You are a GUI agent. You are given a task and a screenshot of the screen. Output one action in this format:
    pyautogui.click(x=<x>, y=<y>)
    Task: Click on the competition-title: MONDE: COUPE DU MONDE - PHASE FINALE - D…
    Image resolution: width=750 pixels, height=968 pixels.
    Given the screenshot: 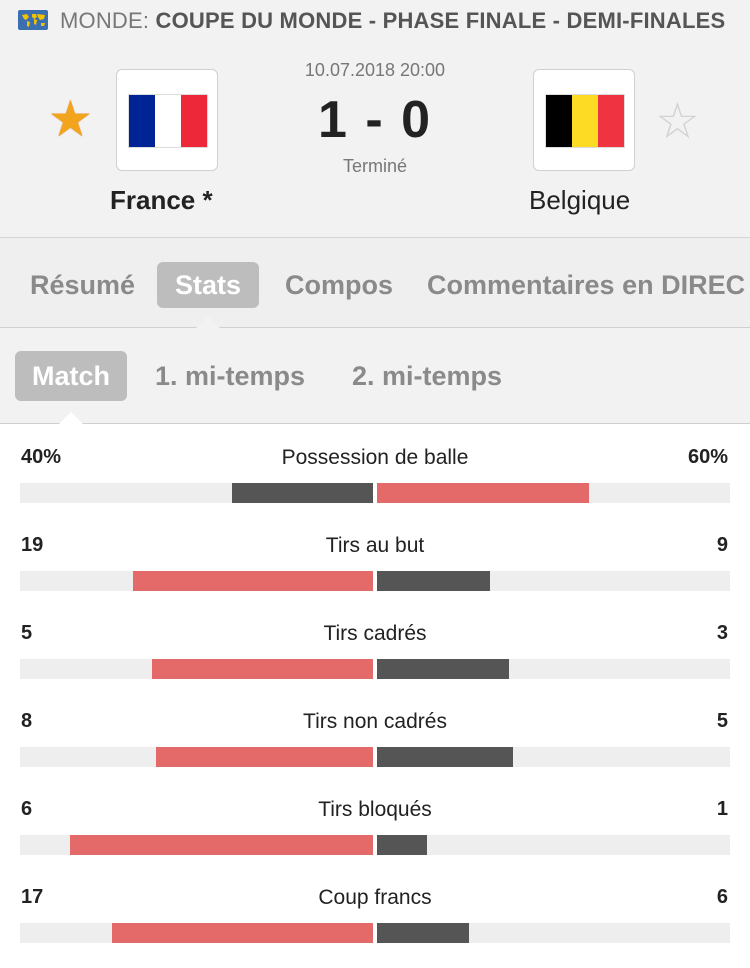 What is the action you would take?
    pyautogui.click(x=392, y=21)
    